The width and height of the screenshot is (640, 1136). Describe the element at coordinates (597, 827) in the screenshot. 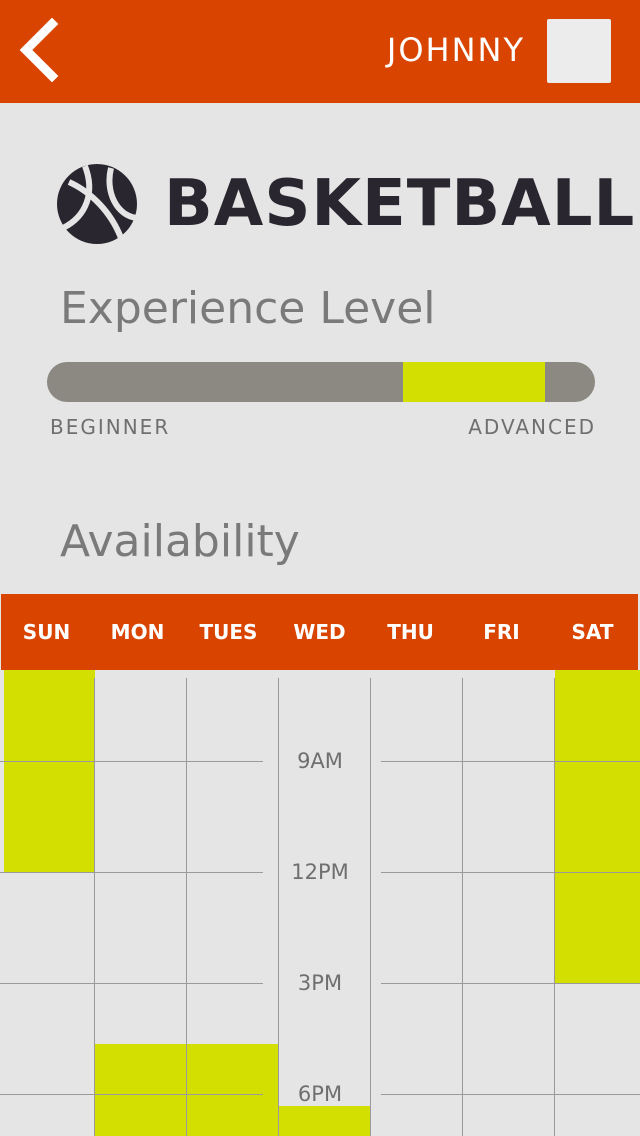

I see `slot-sat` at that location.